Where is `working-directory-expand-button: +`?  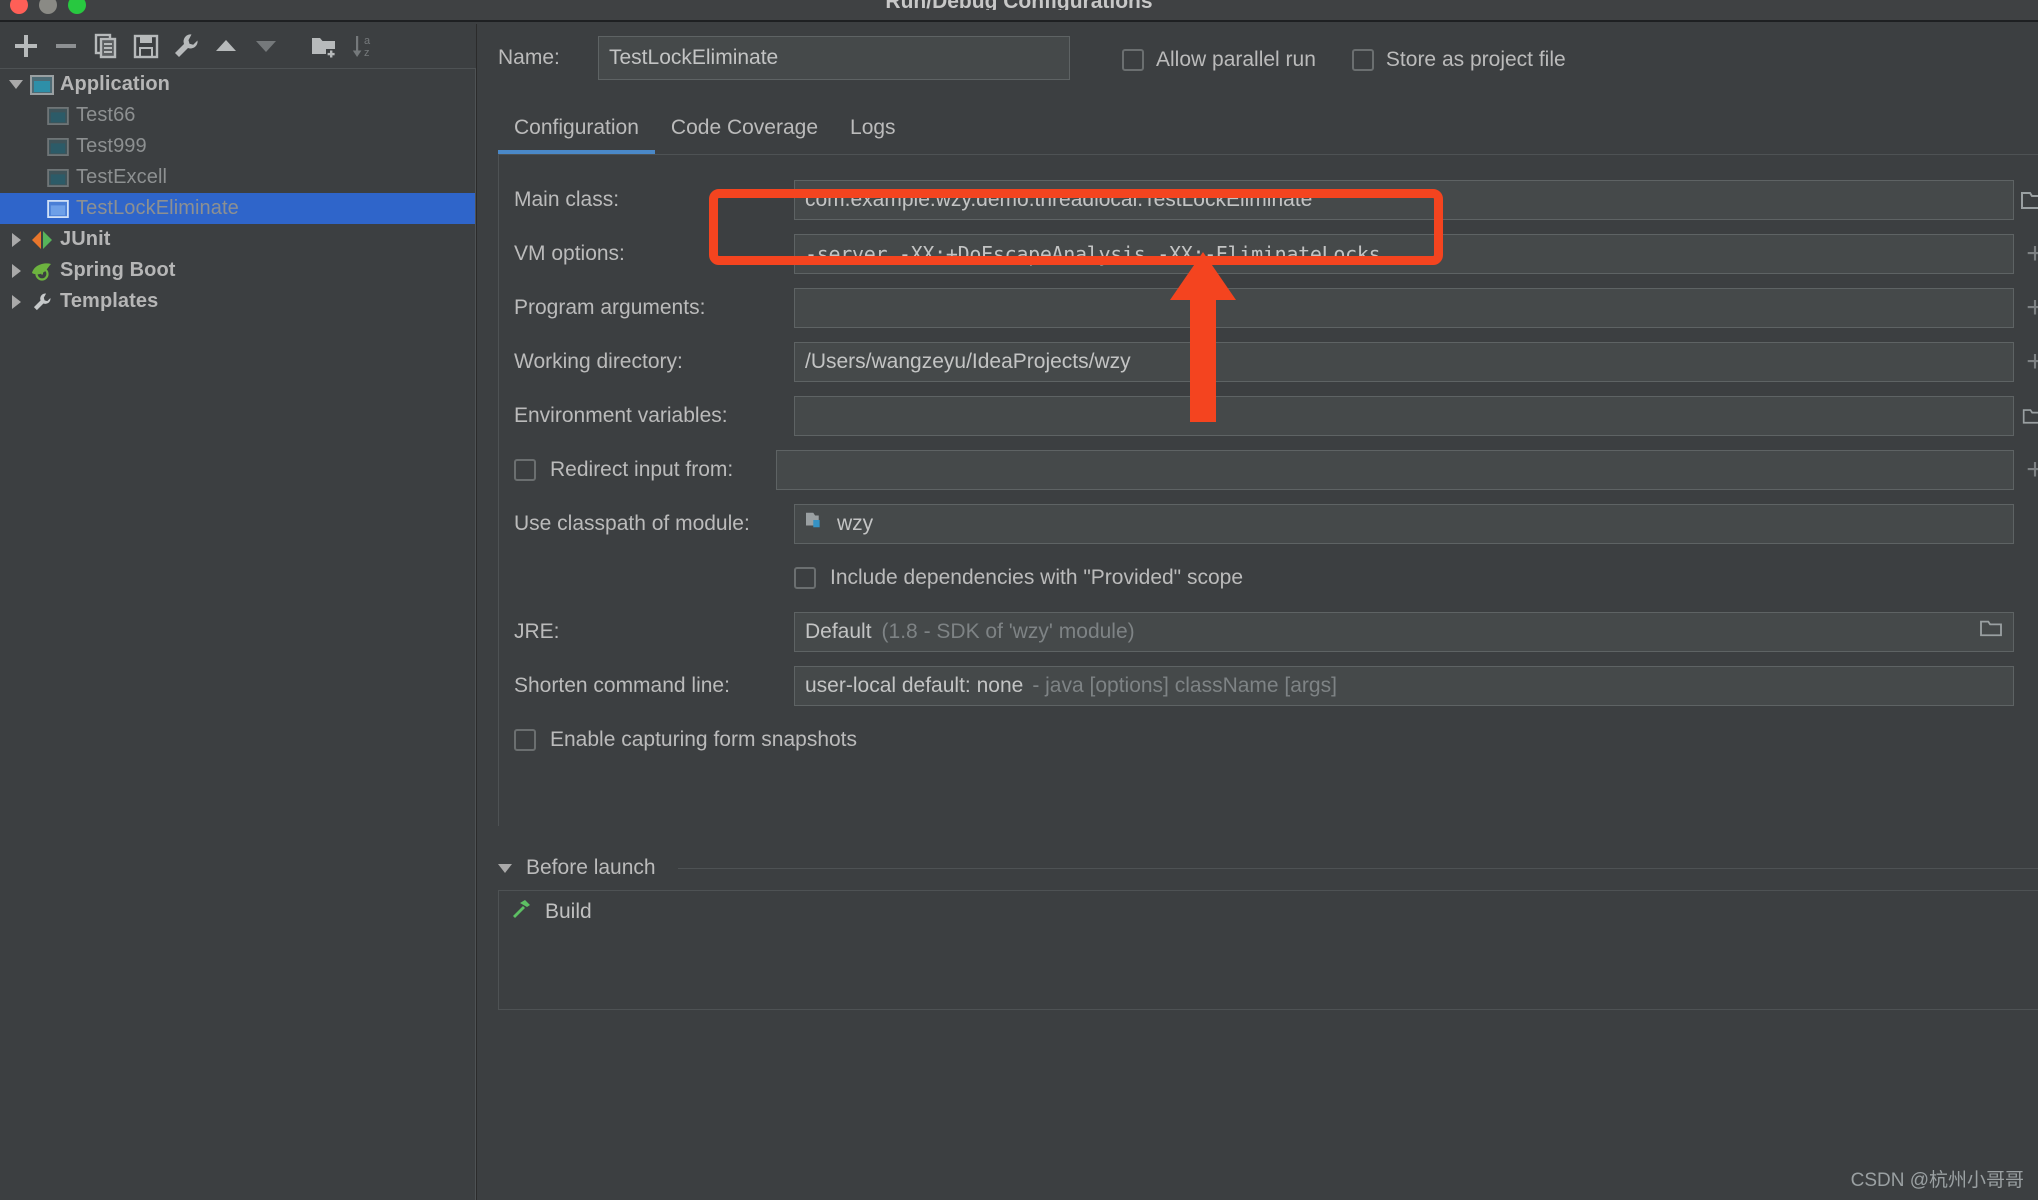
working-directory-expand-button: + is located at coordinates (2026, 362).